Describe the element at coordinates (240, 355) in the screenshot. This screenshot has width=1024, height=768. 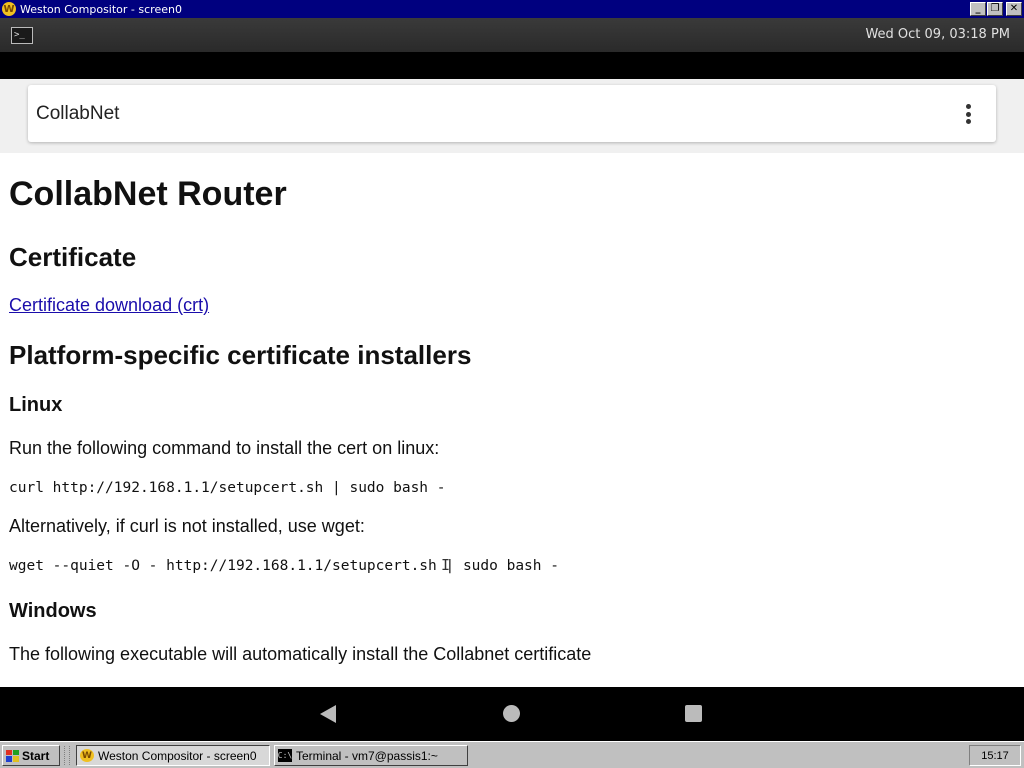
I see `installers-heading: Platform-specific certificate installers` at that location.